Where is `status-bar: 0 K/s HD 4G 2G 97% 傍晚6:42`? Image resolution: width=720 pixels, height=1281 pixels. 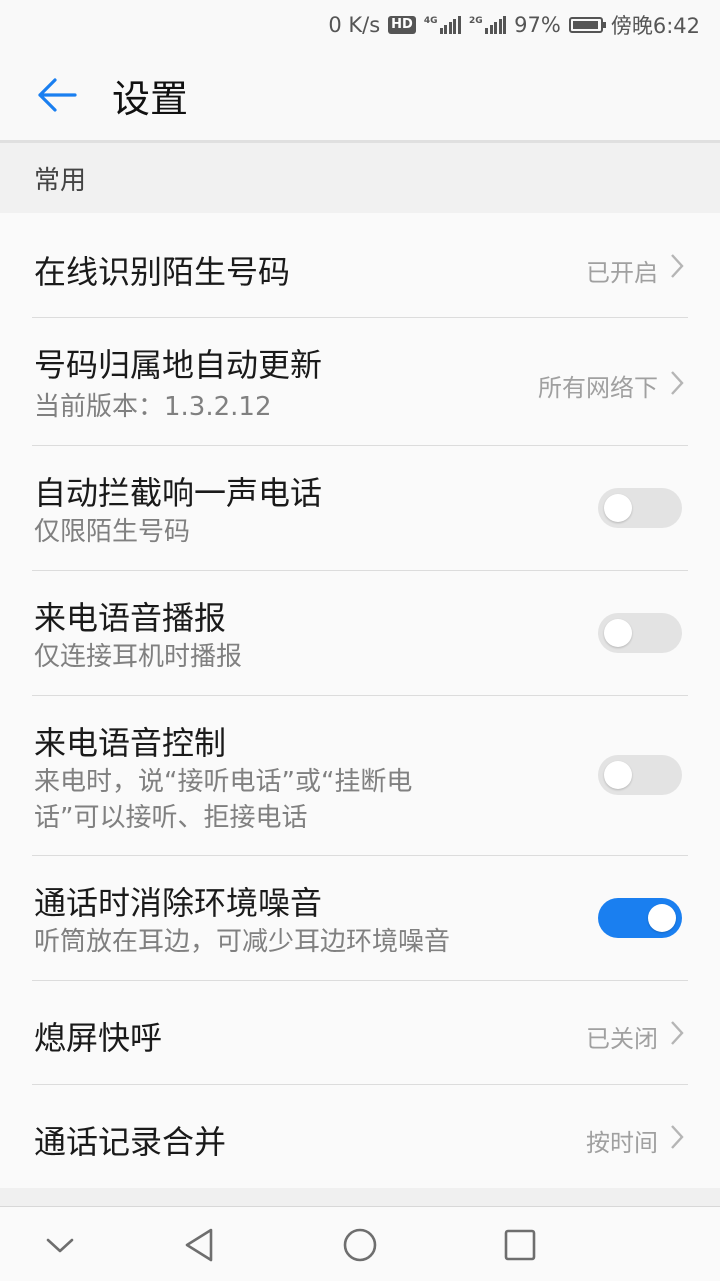 status-bar: 0 K/s HD 4G 2G 97% 傍晚6:42 is located at coordinates (360, 25).